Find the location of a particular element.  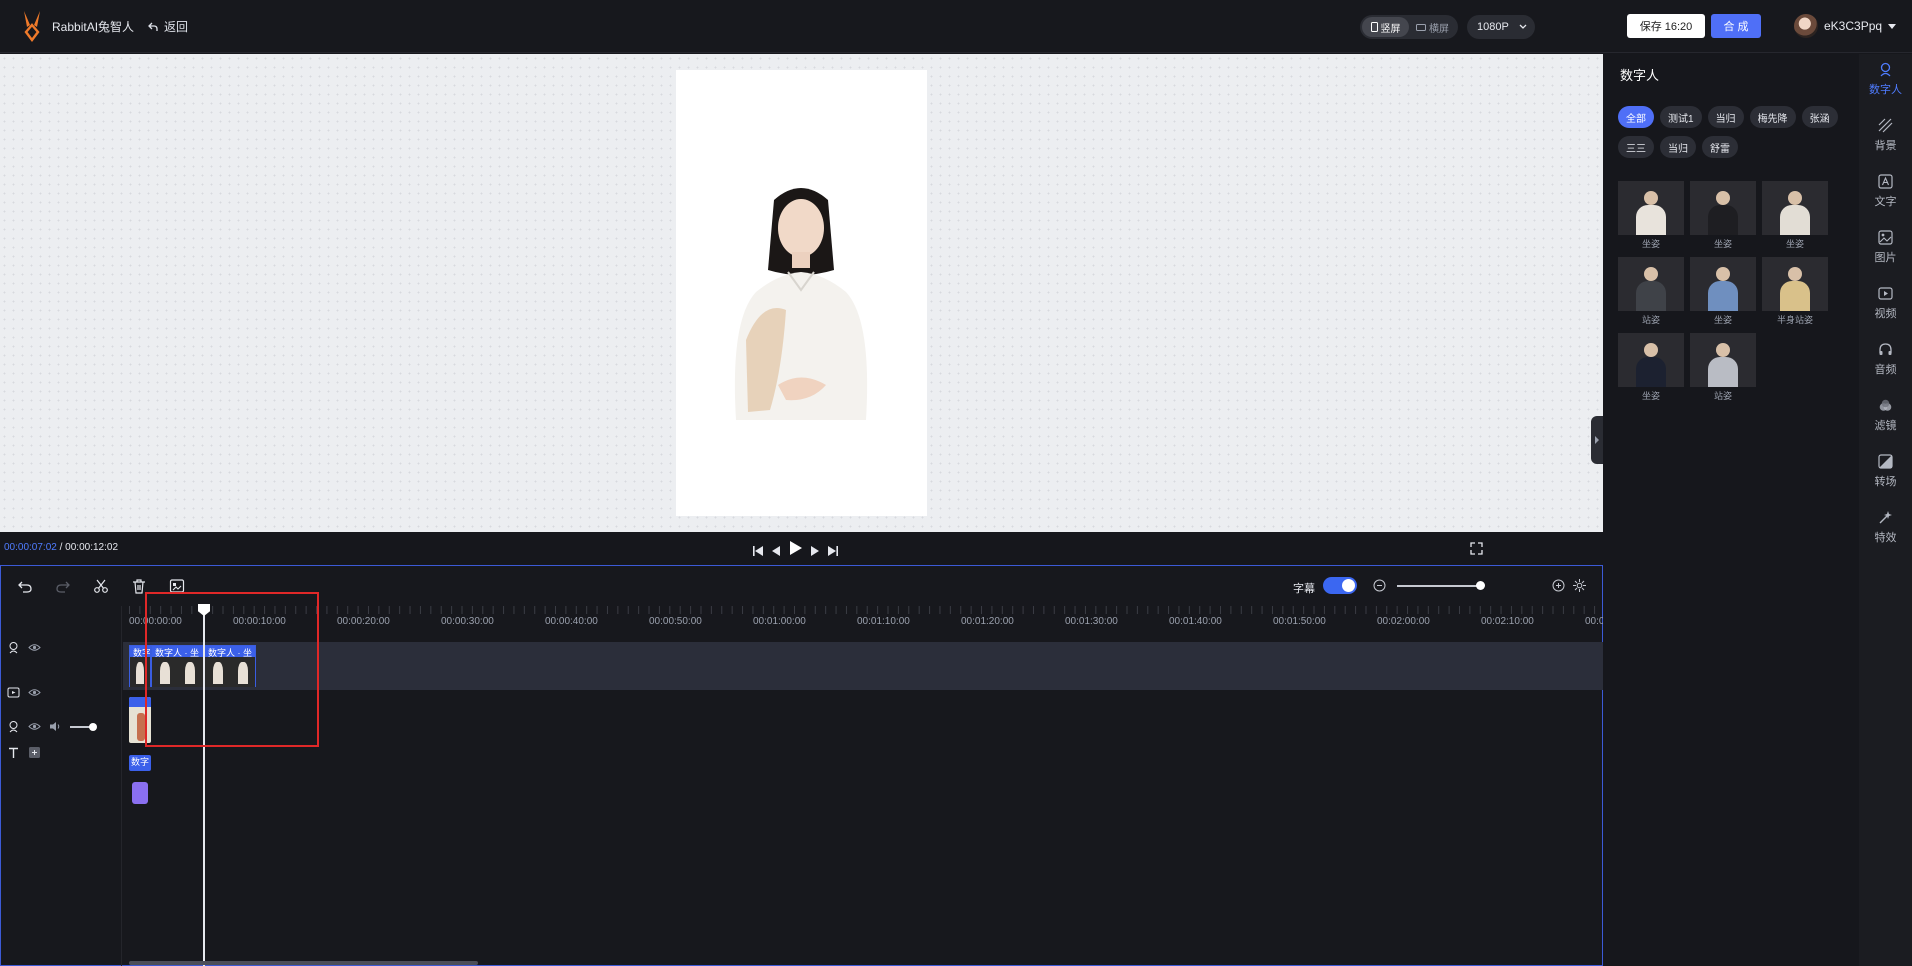

ruler-tick: 00:01:20:00 is located at coordinates (987, 621).